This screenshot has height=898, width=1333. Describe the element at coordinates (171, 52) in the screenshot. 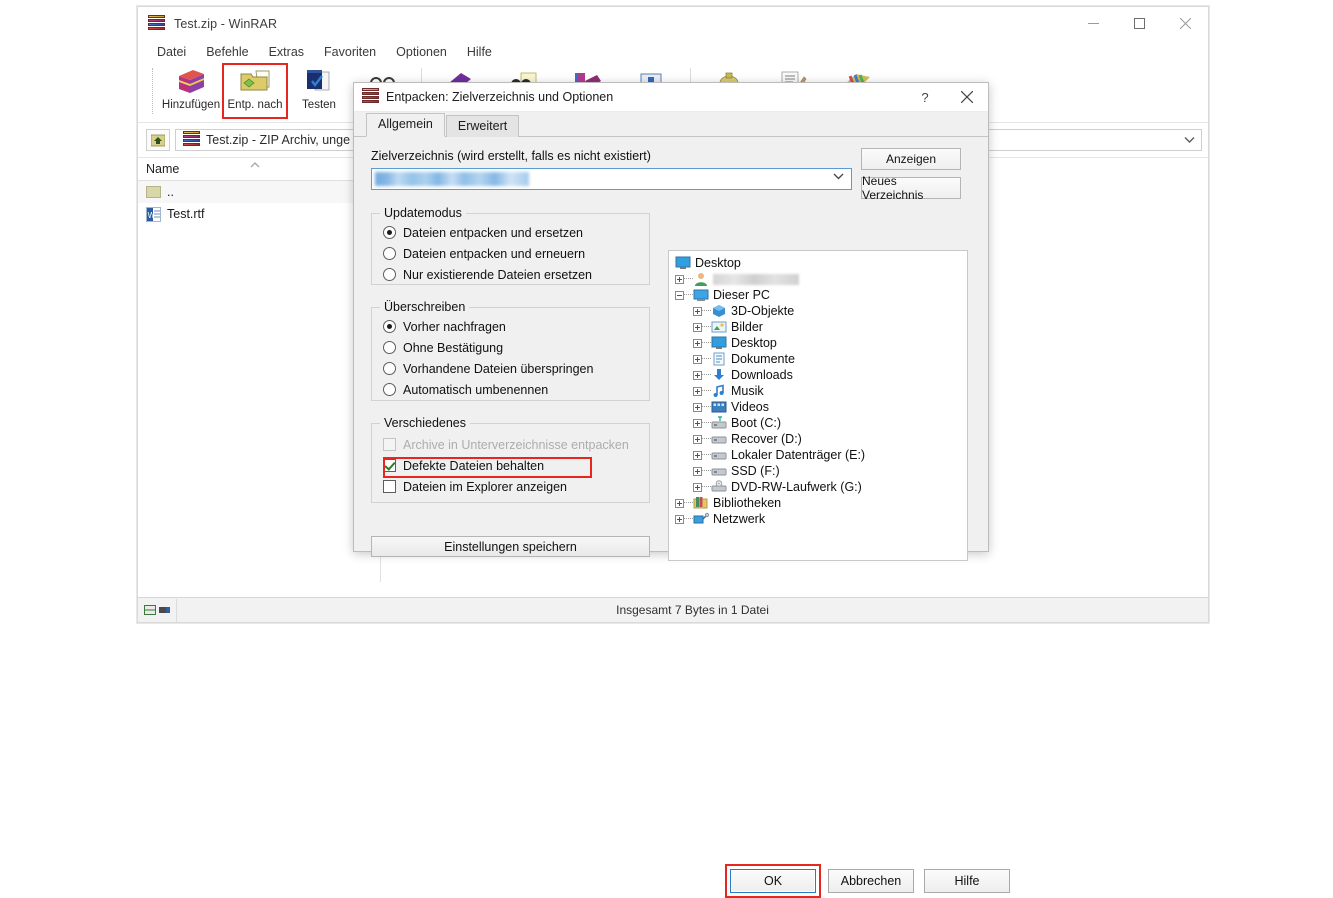

I see `menu-item-datei: Datei` at that location.